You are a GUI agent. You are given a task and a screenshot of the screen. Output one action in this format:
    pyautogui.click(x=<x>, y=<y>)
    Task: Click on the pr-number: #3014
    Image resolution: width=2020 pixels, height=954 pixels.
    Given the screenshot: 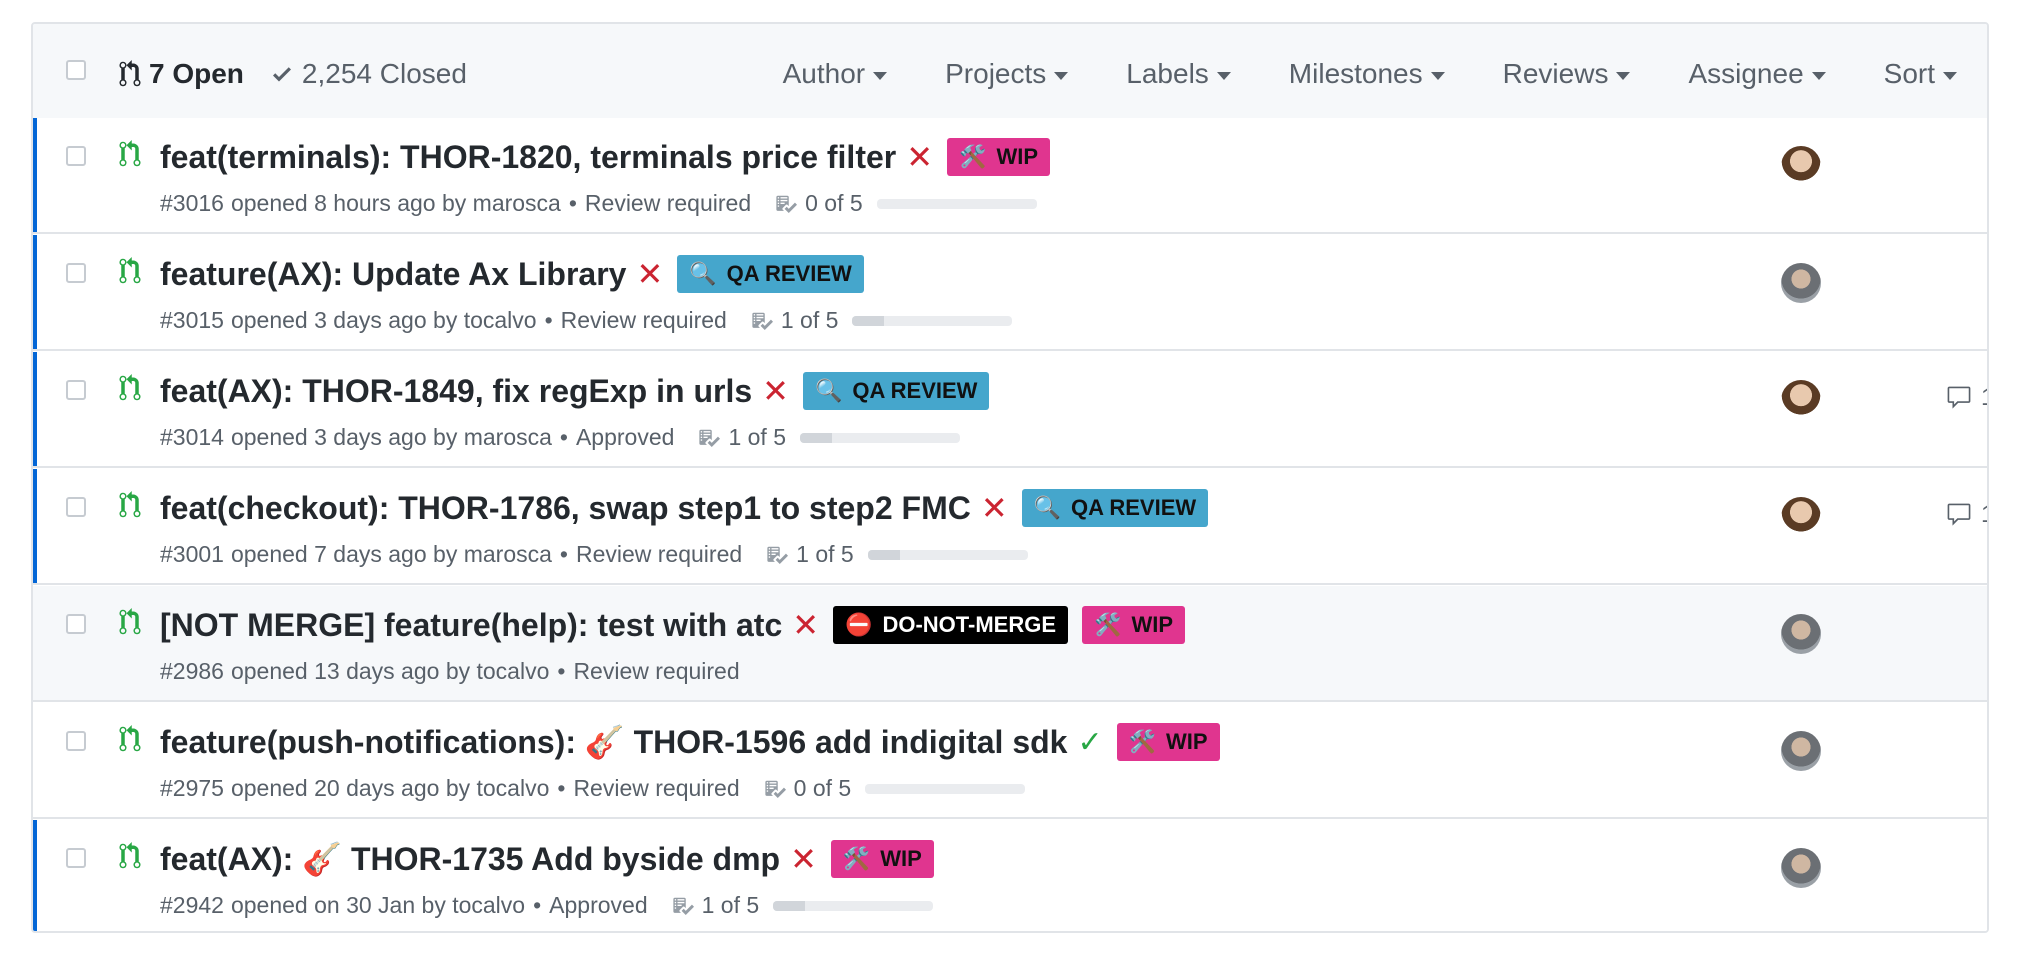 What is the action you would take?
    pyautogui.click(x=192, y=437)
    